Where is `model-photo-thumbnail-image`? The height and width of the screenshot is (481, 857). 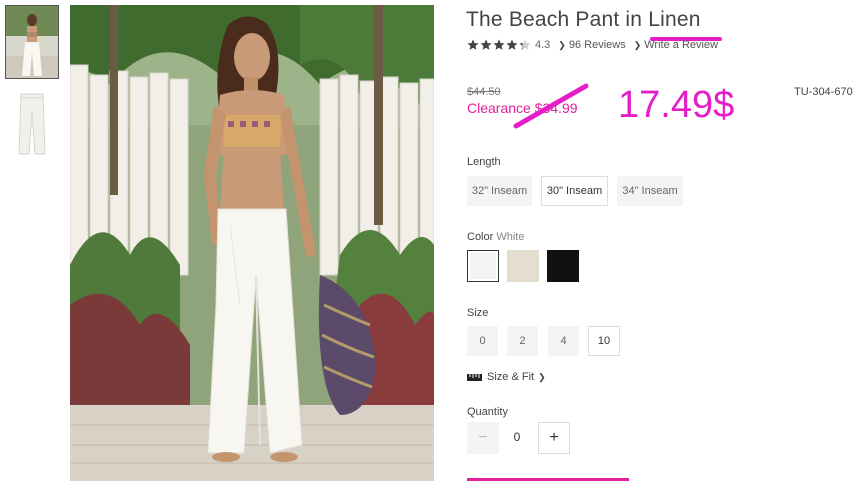
model-photo-thumbnail-image is located at coordinates (32, 42).